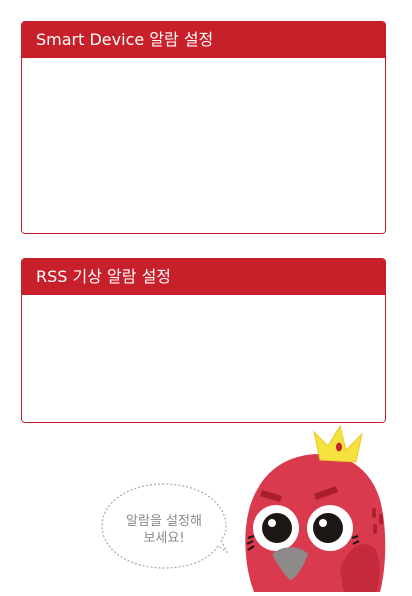 Image resolution: width=412 pixels, height=596 pixels. What do you see at coordinates (315, 508) in the screenshot?
I see `mascot-illustration` at bounding box center [315, 508].